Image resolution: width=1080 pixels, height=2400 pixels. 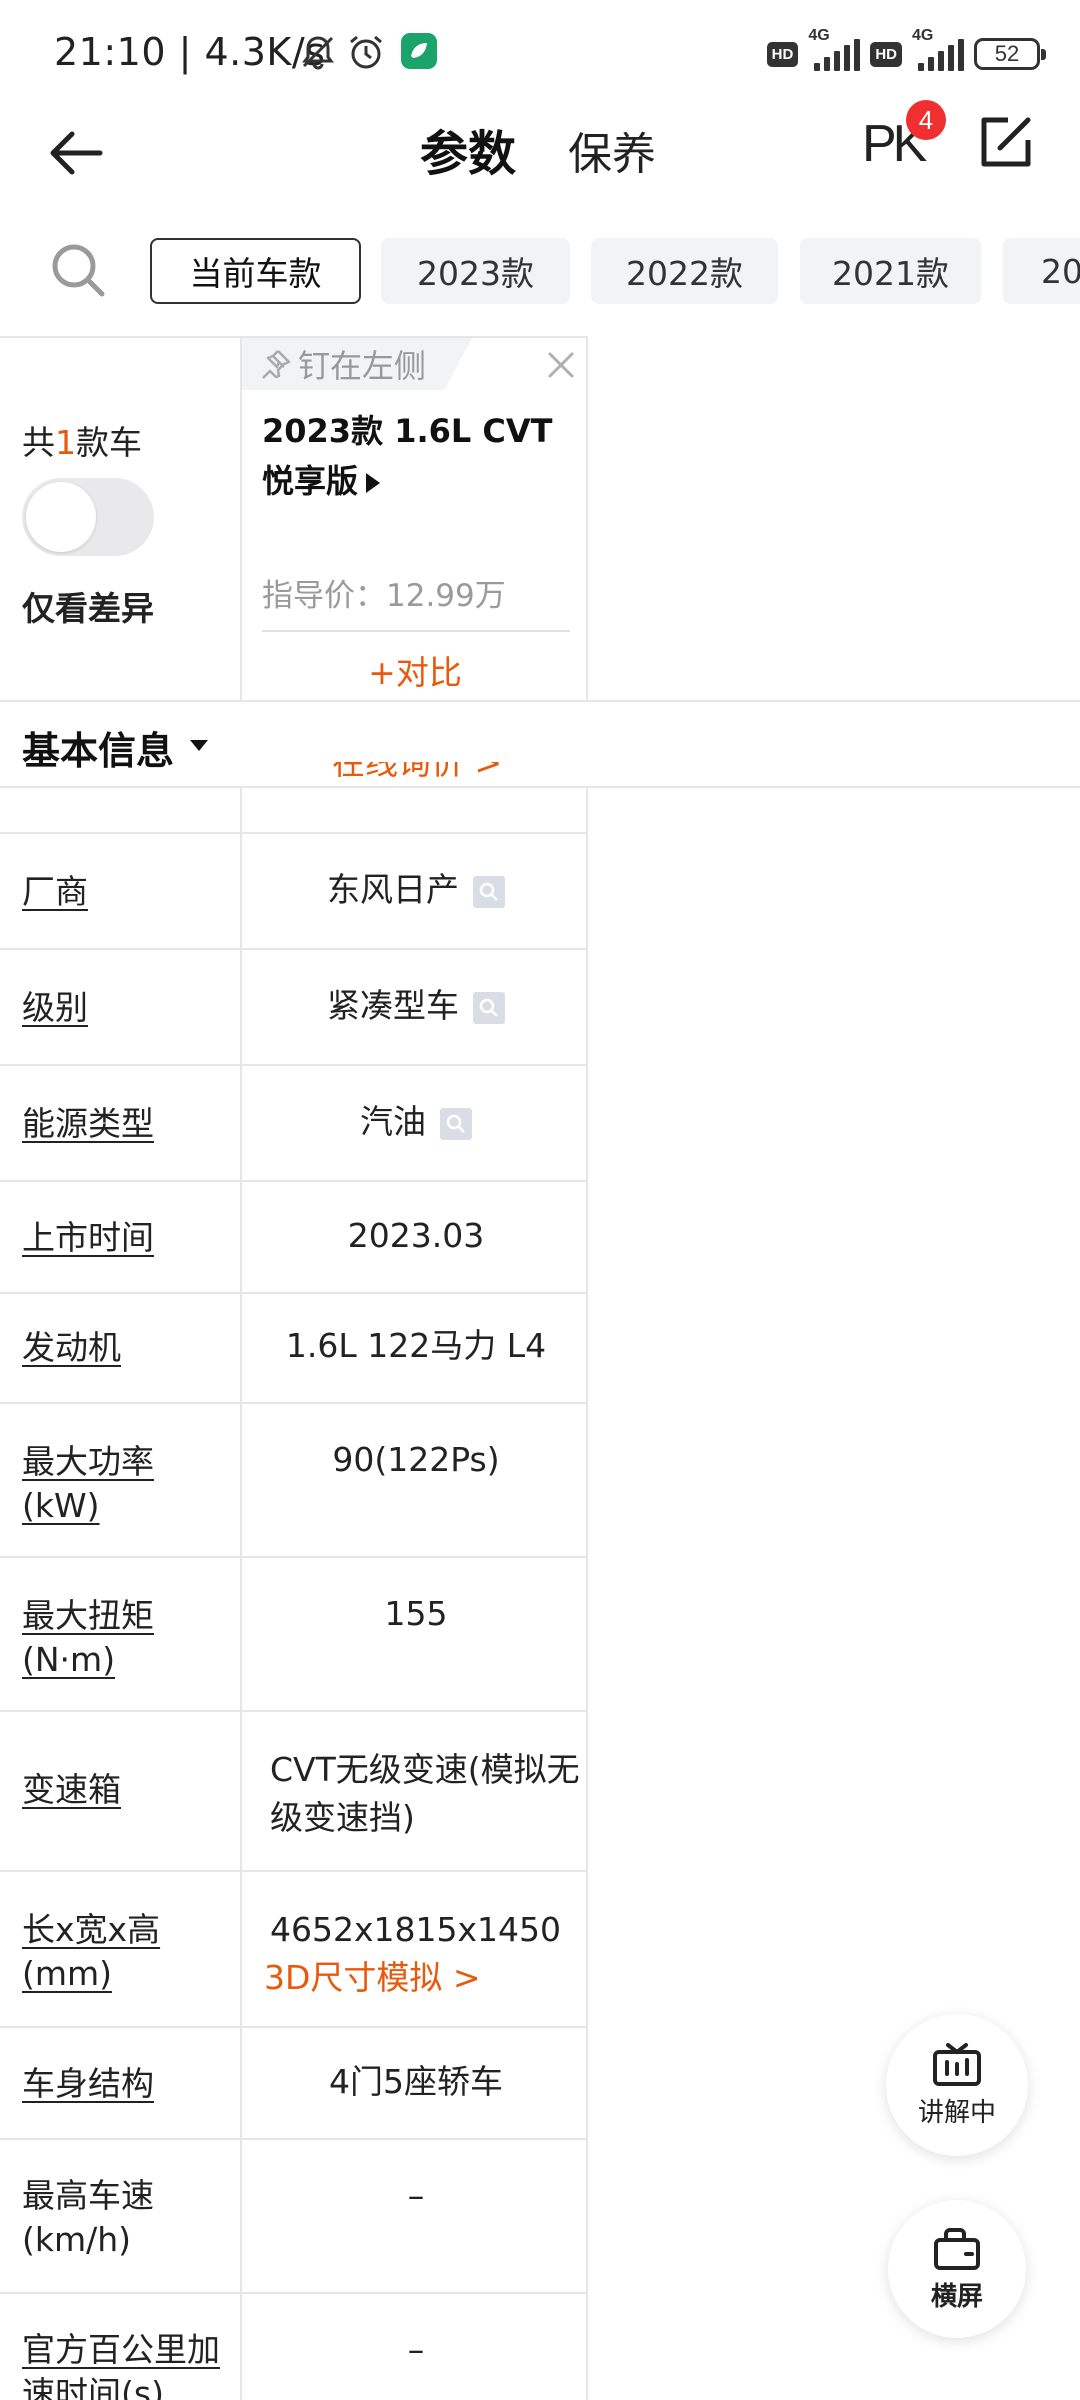 I want to click on back-arrow-icon, so click(x=77, y=153).